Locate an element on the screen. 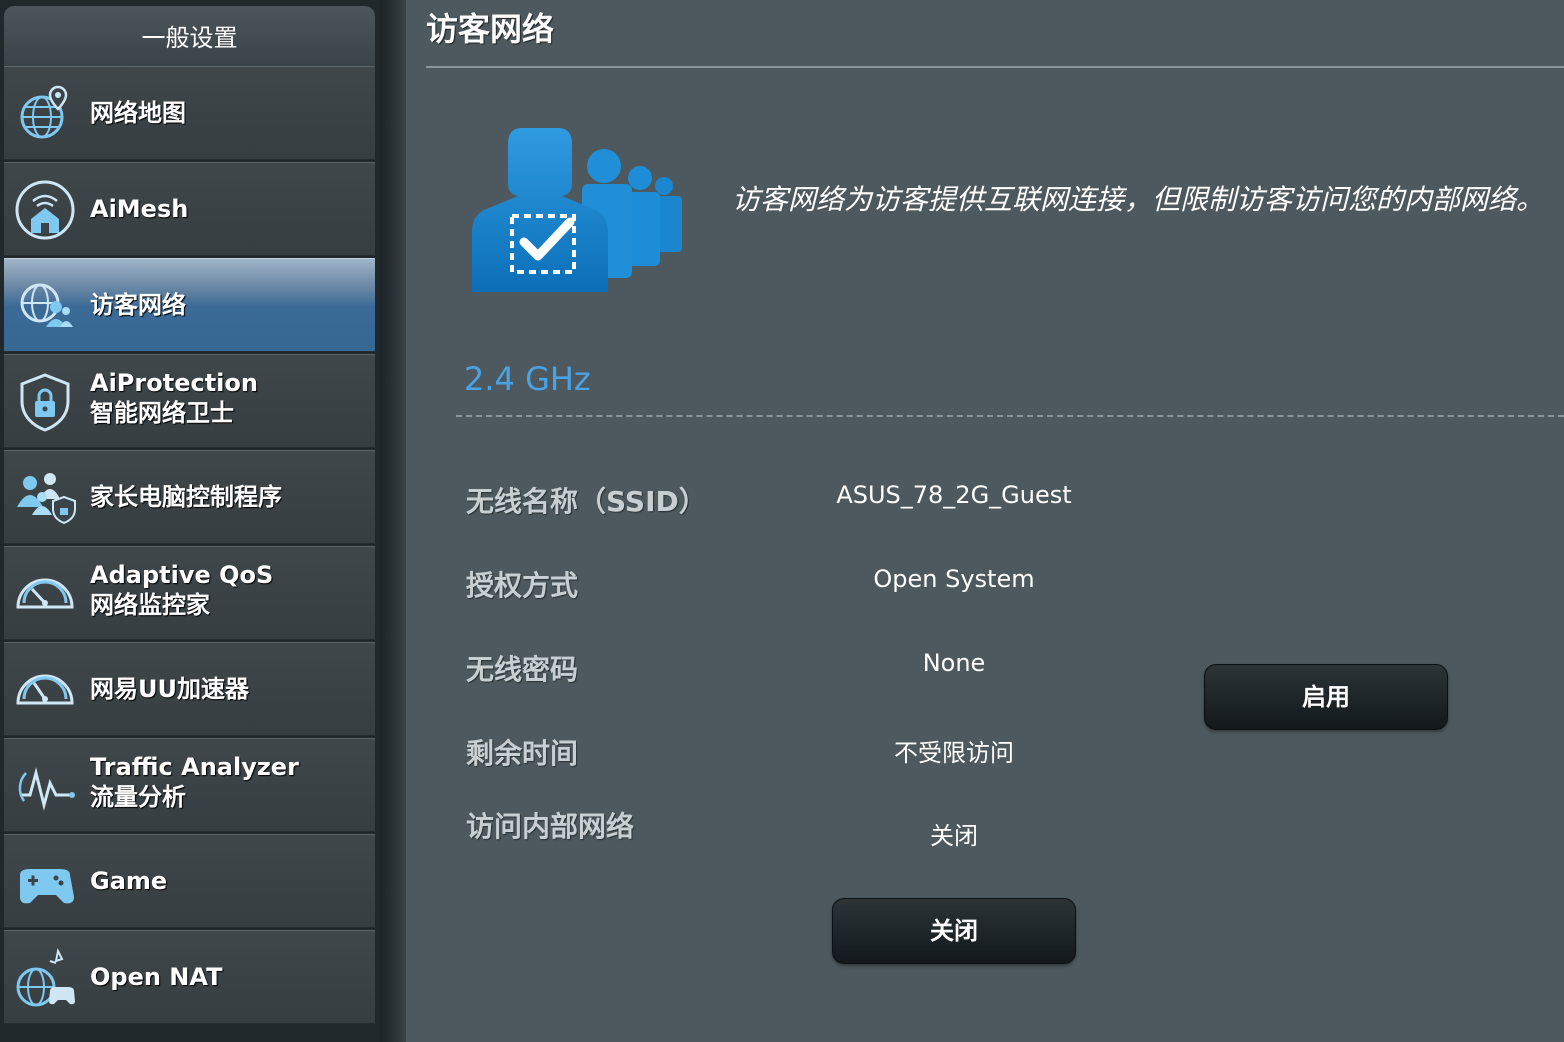 This screenshot has height=1042, width=1564. shield-lock-icon is located at coordinates (45, 402).